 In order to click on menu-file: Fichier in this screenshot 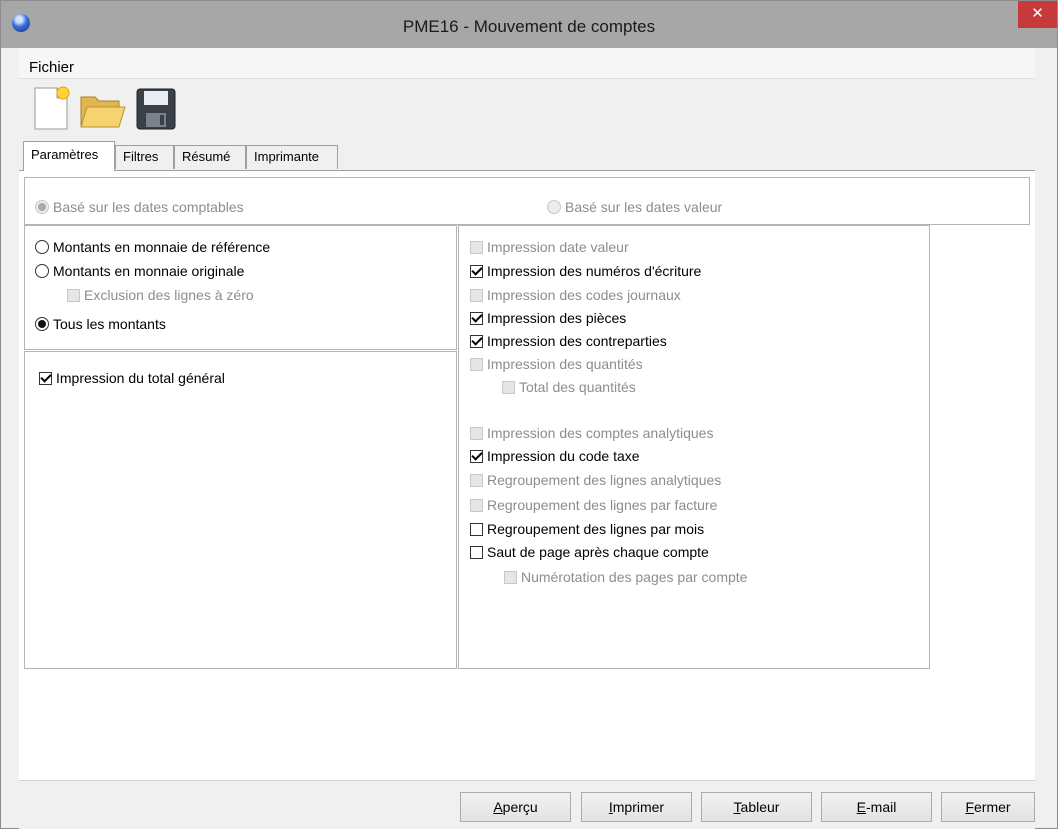, I will do `click(51, 67)`.